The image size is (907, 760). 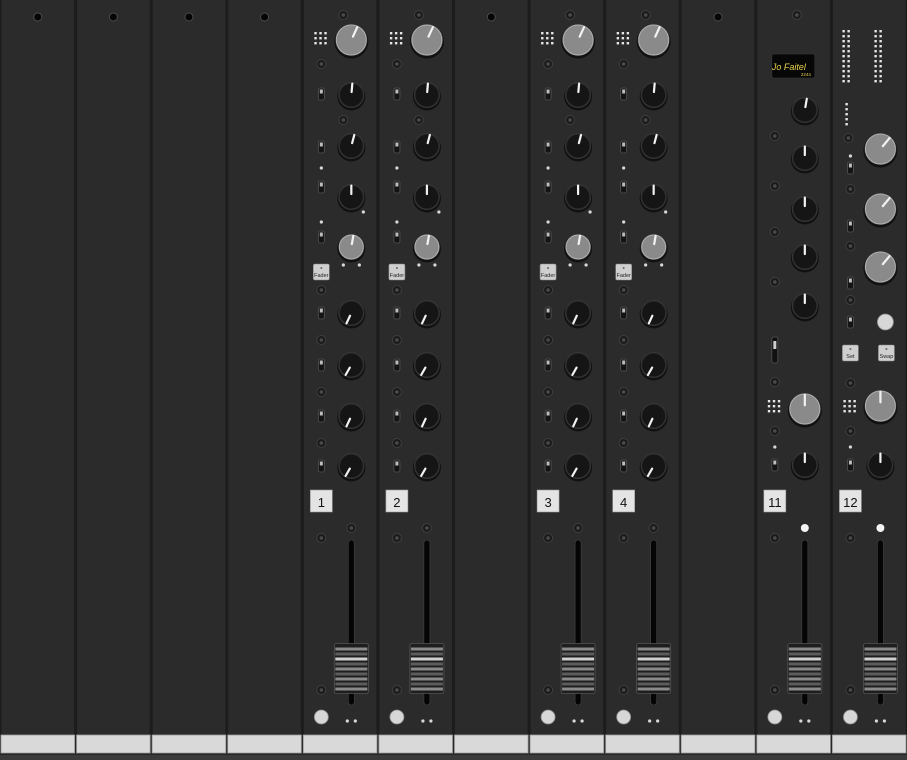 What do you see at coordinates (189, 367) in the screenshot?
I see `panel-face` at bounding box center [189, 367].